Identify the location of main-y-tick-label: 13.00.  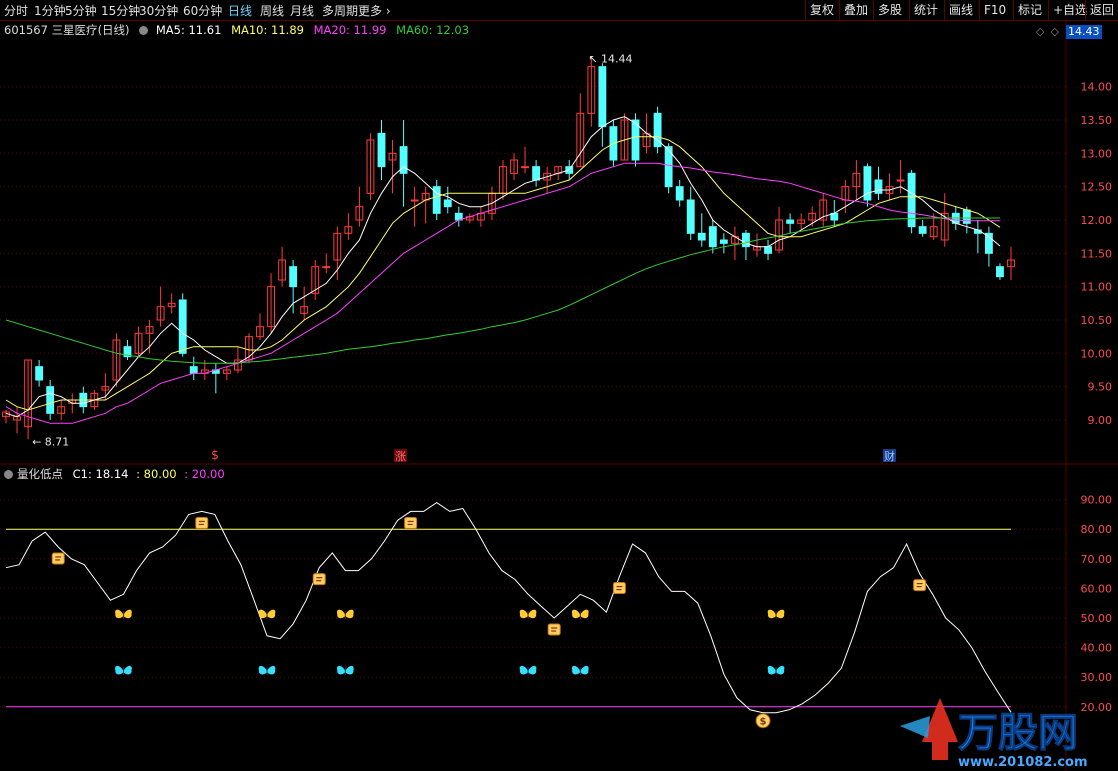
(1097, 153).